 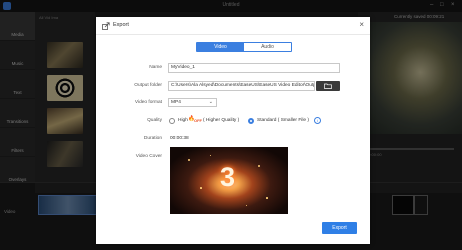 What do you see at coordinates (251, 121) in the screenshot?
I see `quality-standard-radio` at bounding box center [251, 121].